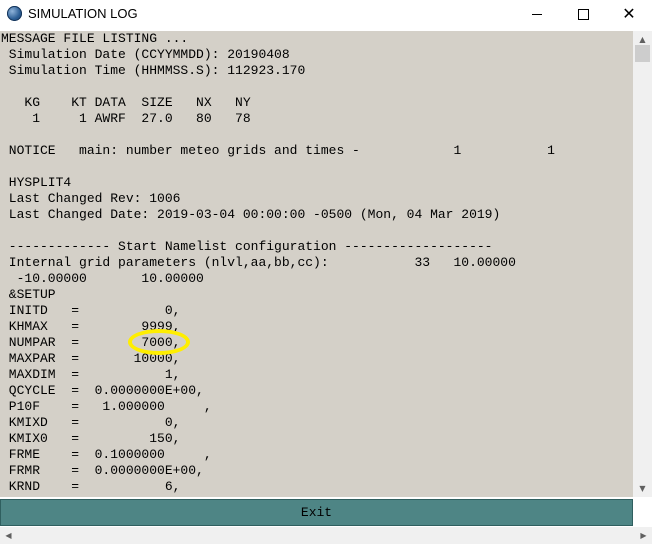  Describe the element at coordinates (102, 470) in the screenshot. I see `log-line: FRMR = 0.0000000E+00,` at that location.